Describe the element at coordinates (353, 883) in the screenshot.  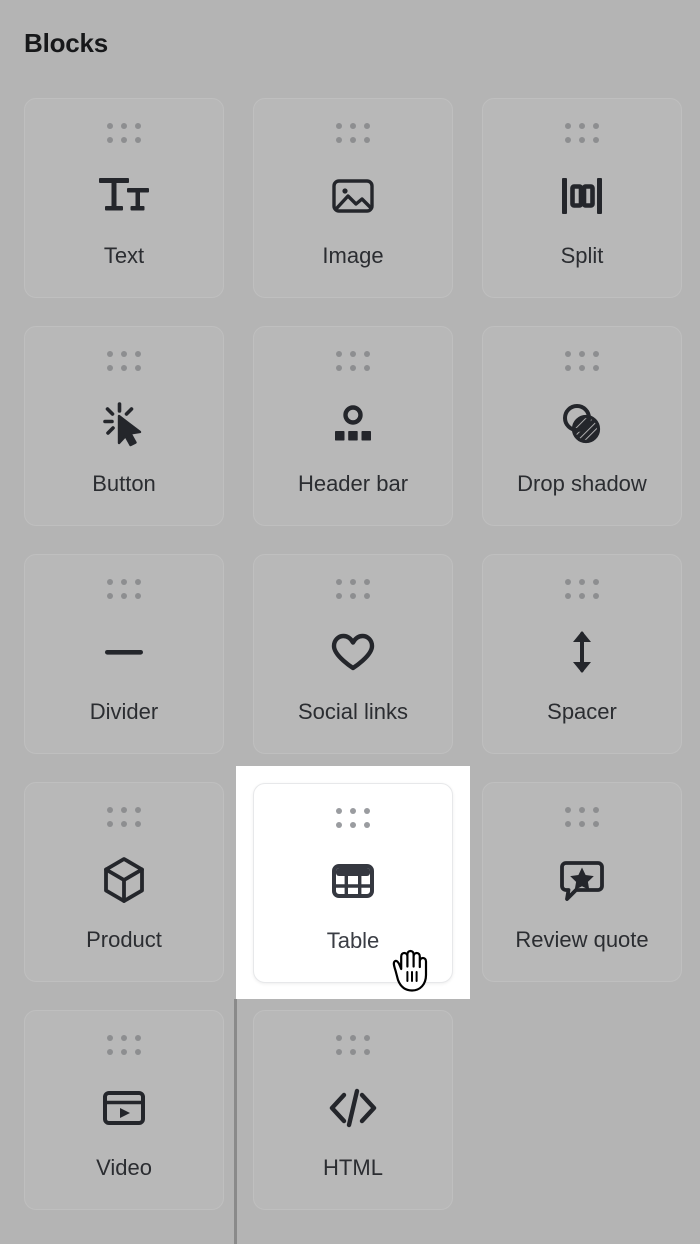
I see `block-card-table: Table` at that location.